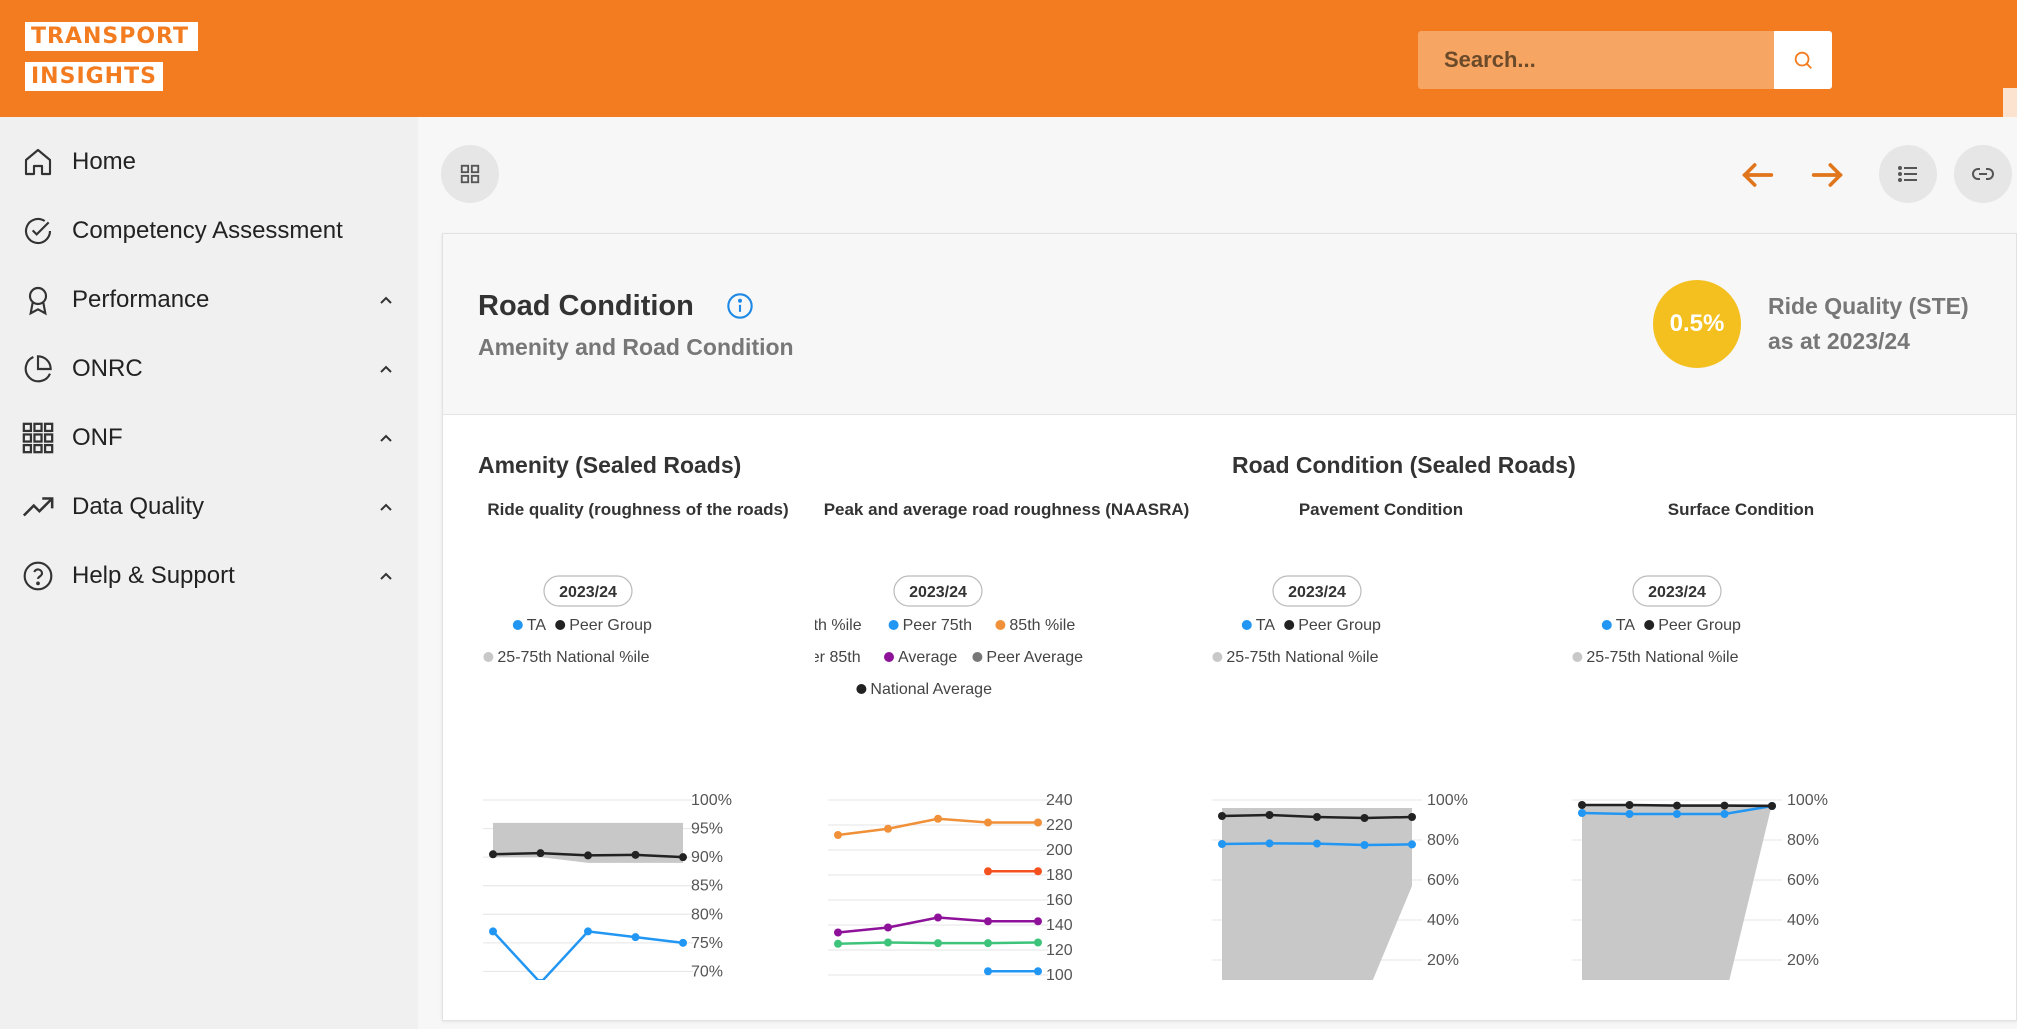 The height and width of the screenshot is (1029, 2017). Describe the element at coordinates (38, 300) in the screenshot. I see `award-icon` at that location.